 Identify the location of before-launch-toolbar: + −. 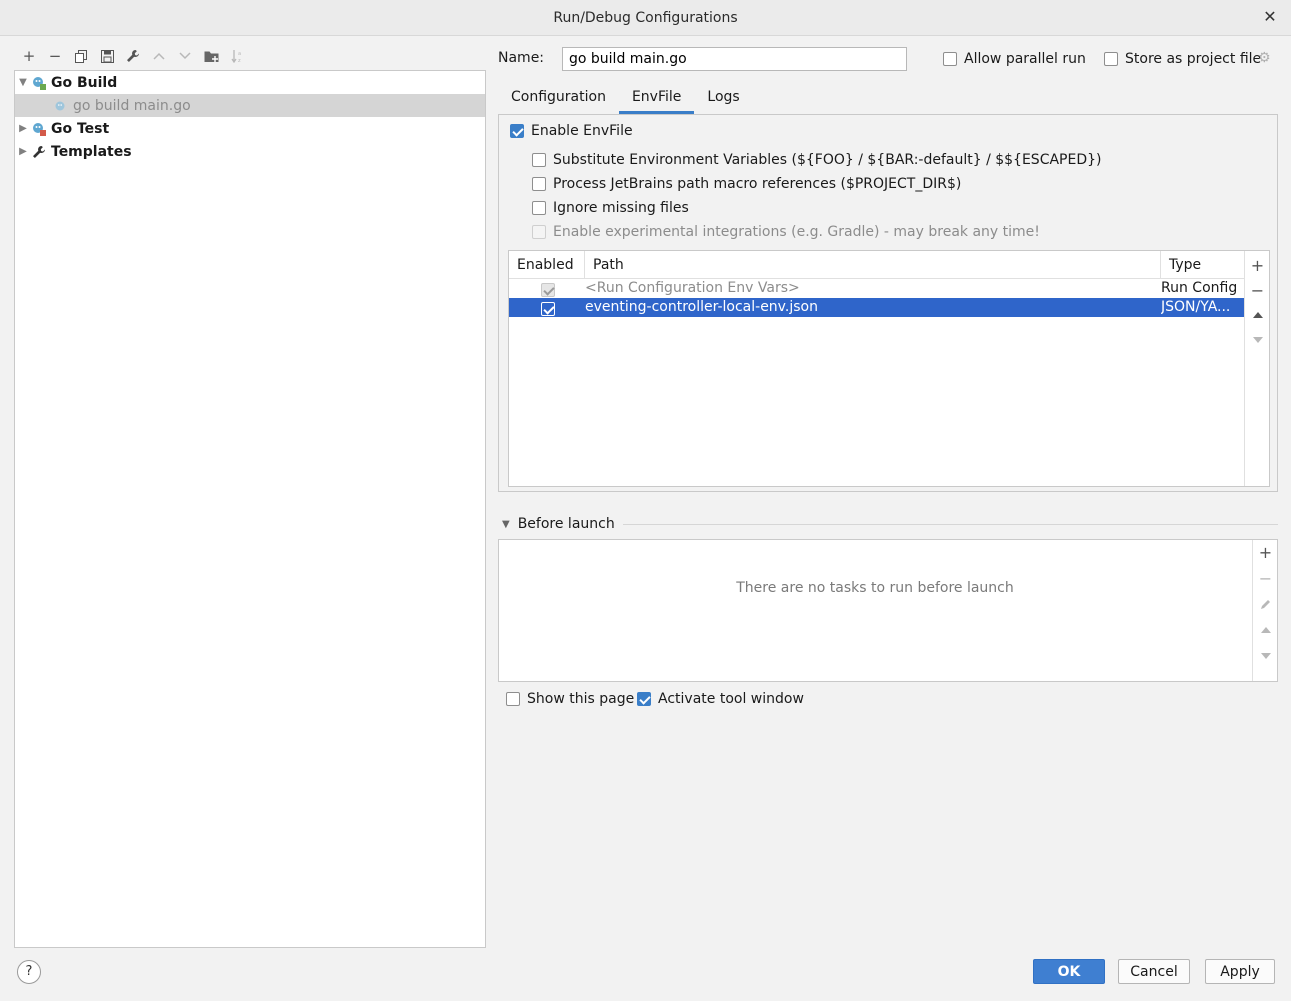
(1264, 610).